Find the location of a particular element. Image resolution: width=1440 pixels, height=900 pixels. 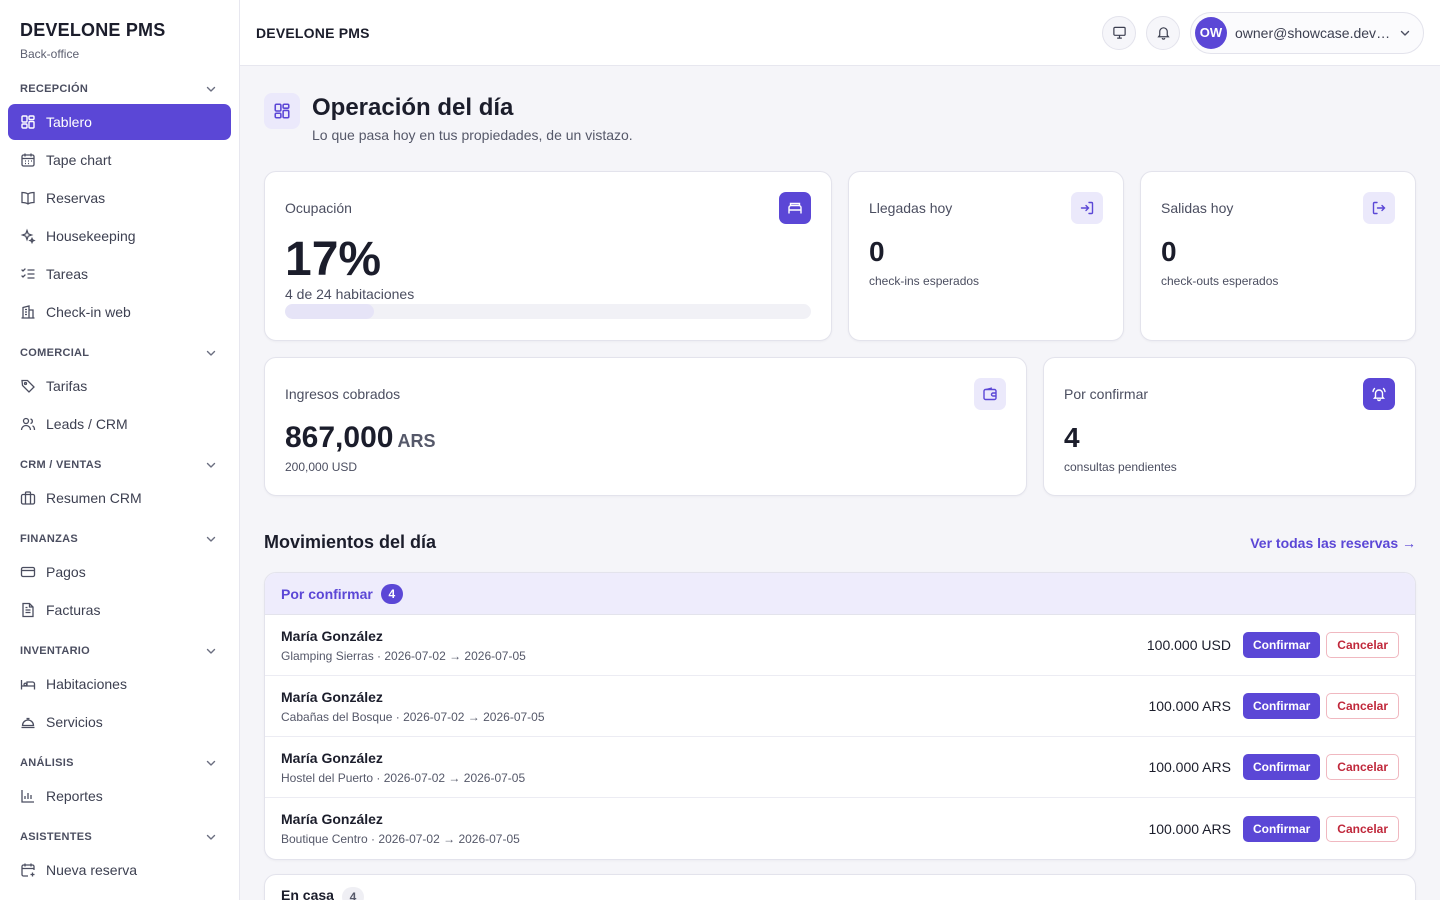

sidebar-item-check-in-web: Check-in web is located at coordinates (119, 312).